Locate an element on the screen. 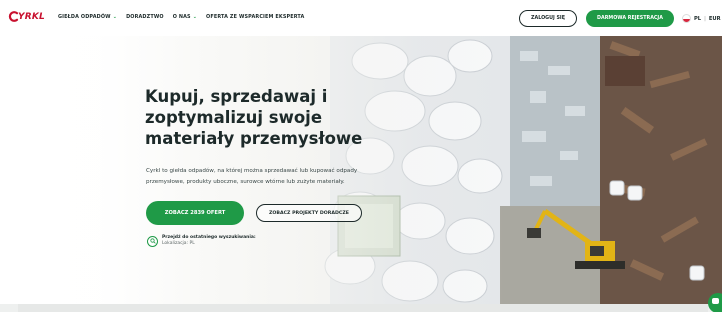 The height and width of the screenshot is (312, 722). nav-item-oferta-ekspert: OFERTA ZE WSPARCIEM EKSPERTA is located at coordinates (255, 17).